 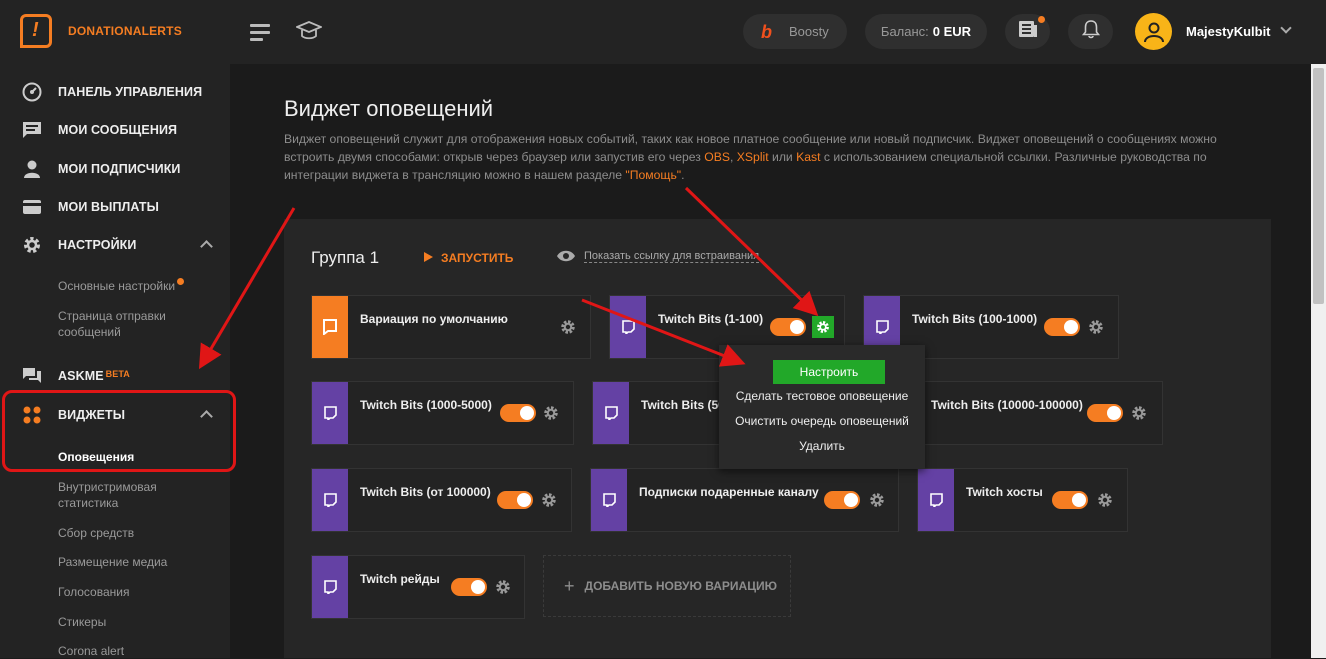 What do you see at coordinates (115, 130) in the screenshot?
I see `sidebar-item-messages: МОИ СООБЩЕНИЯ` at bounding box center [115, 130].